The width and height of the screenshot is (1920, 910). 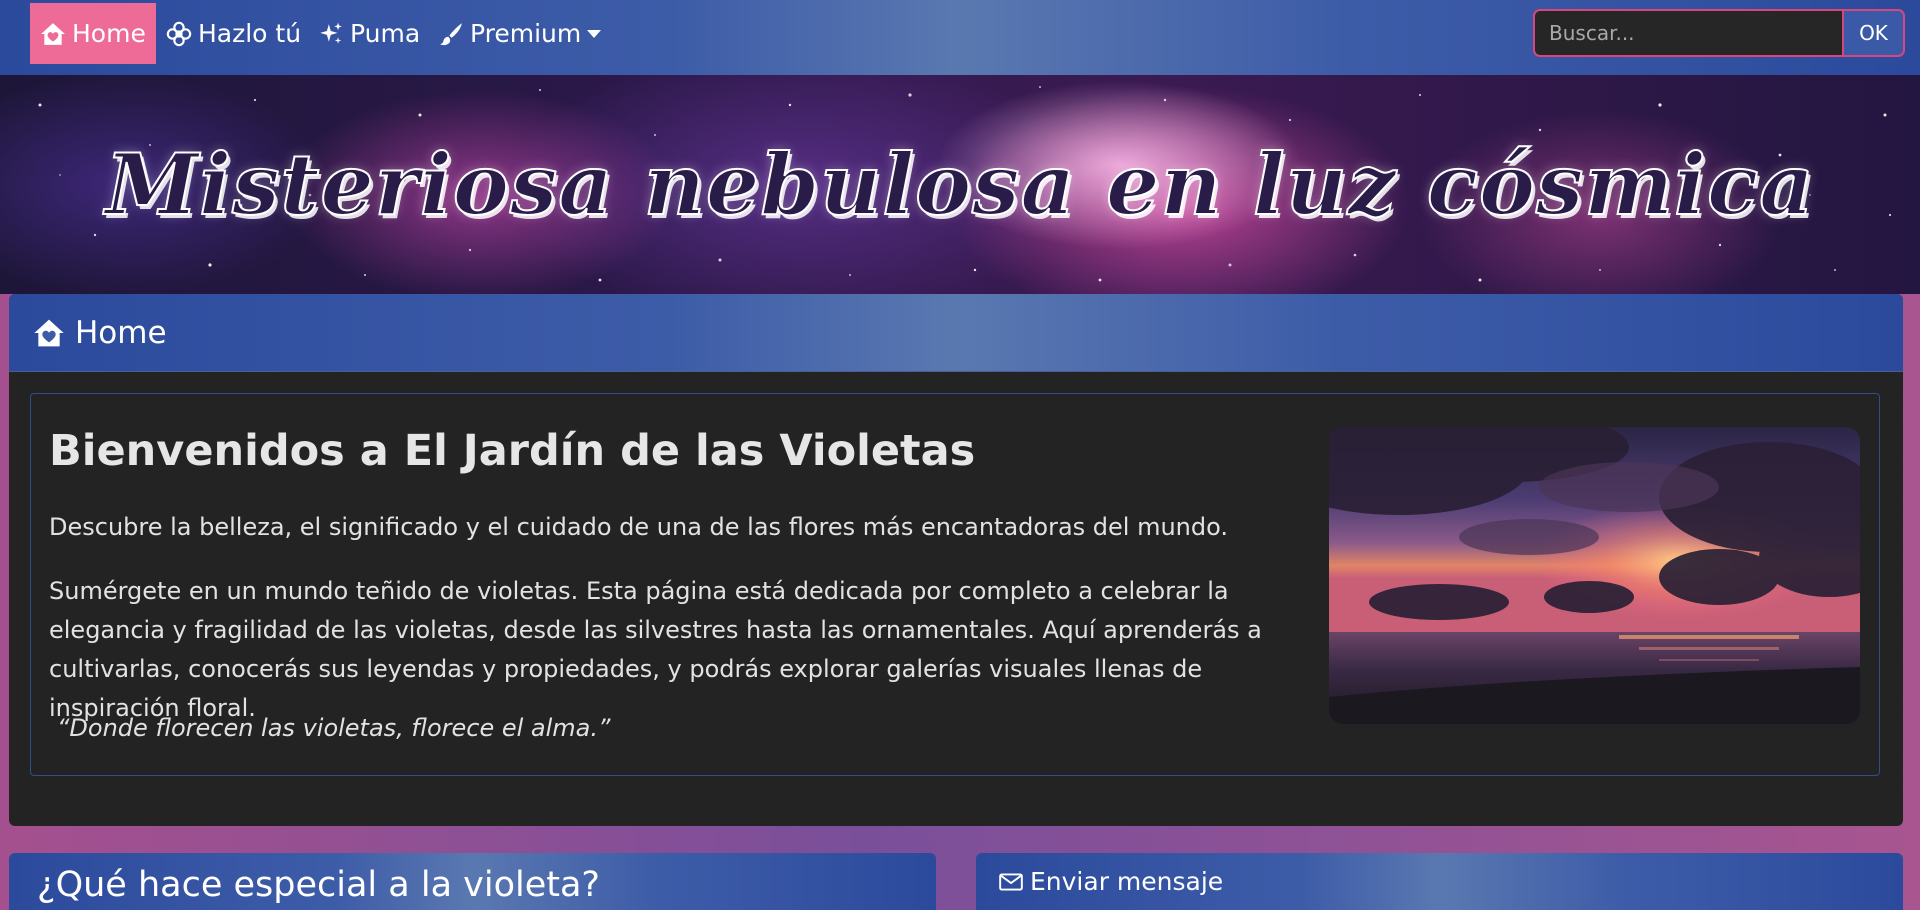 I want to click on nav-item-home-label: Home, so click(x=109, y=33).